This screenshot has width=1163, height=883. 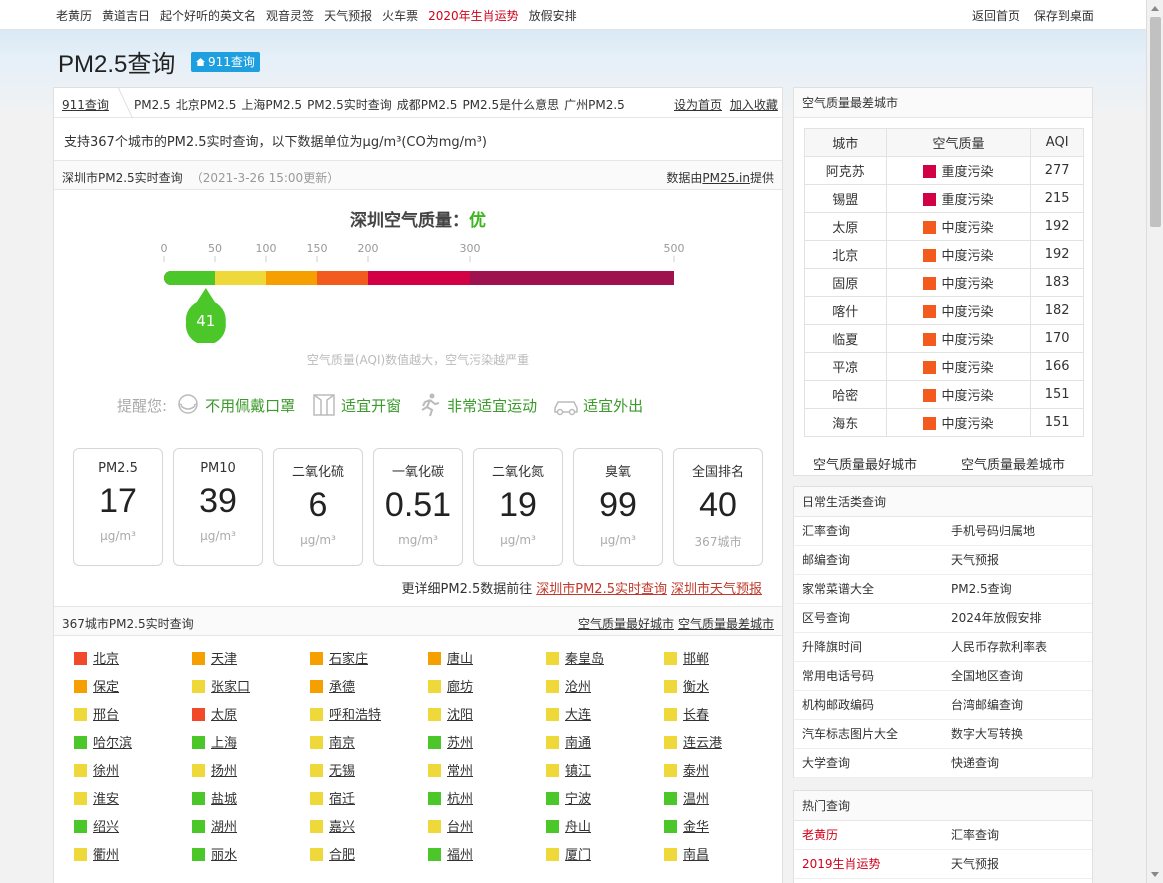 What do you see at coordinates (826, 531) in the screenshot?
I see `life-link: 汇率查询` at bounding box center [826, 531].